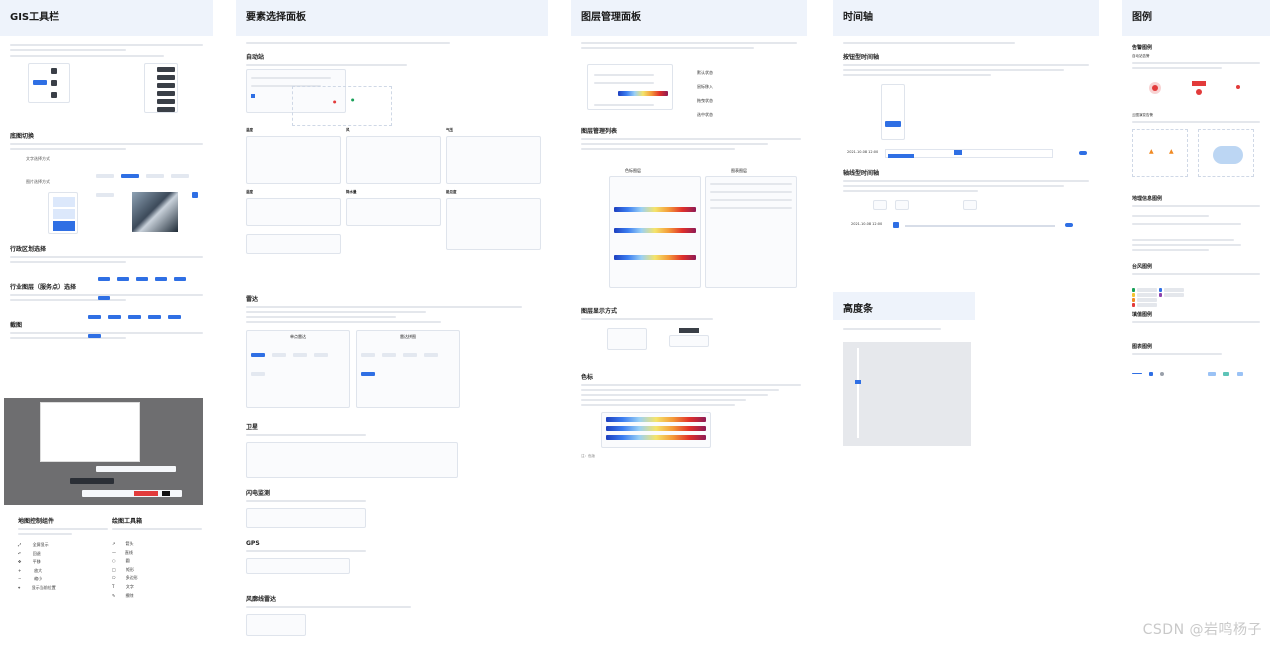 This screenshot has width=1280, height=651. I want to click on feature-panel-title: 要素选择面板, so click(276, 17).